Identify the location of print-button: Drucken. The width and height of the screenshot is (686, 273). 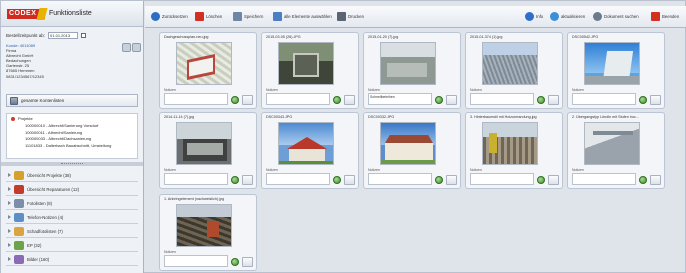
(350, 16).